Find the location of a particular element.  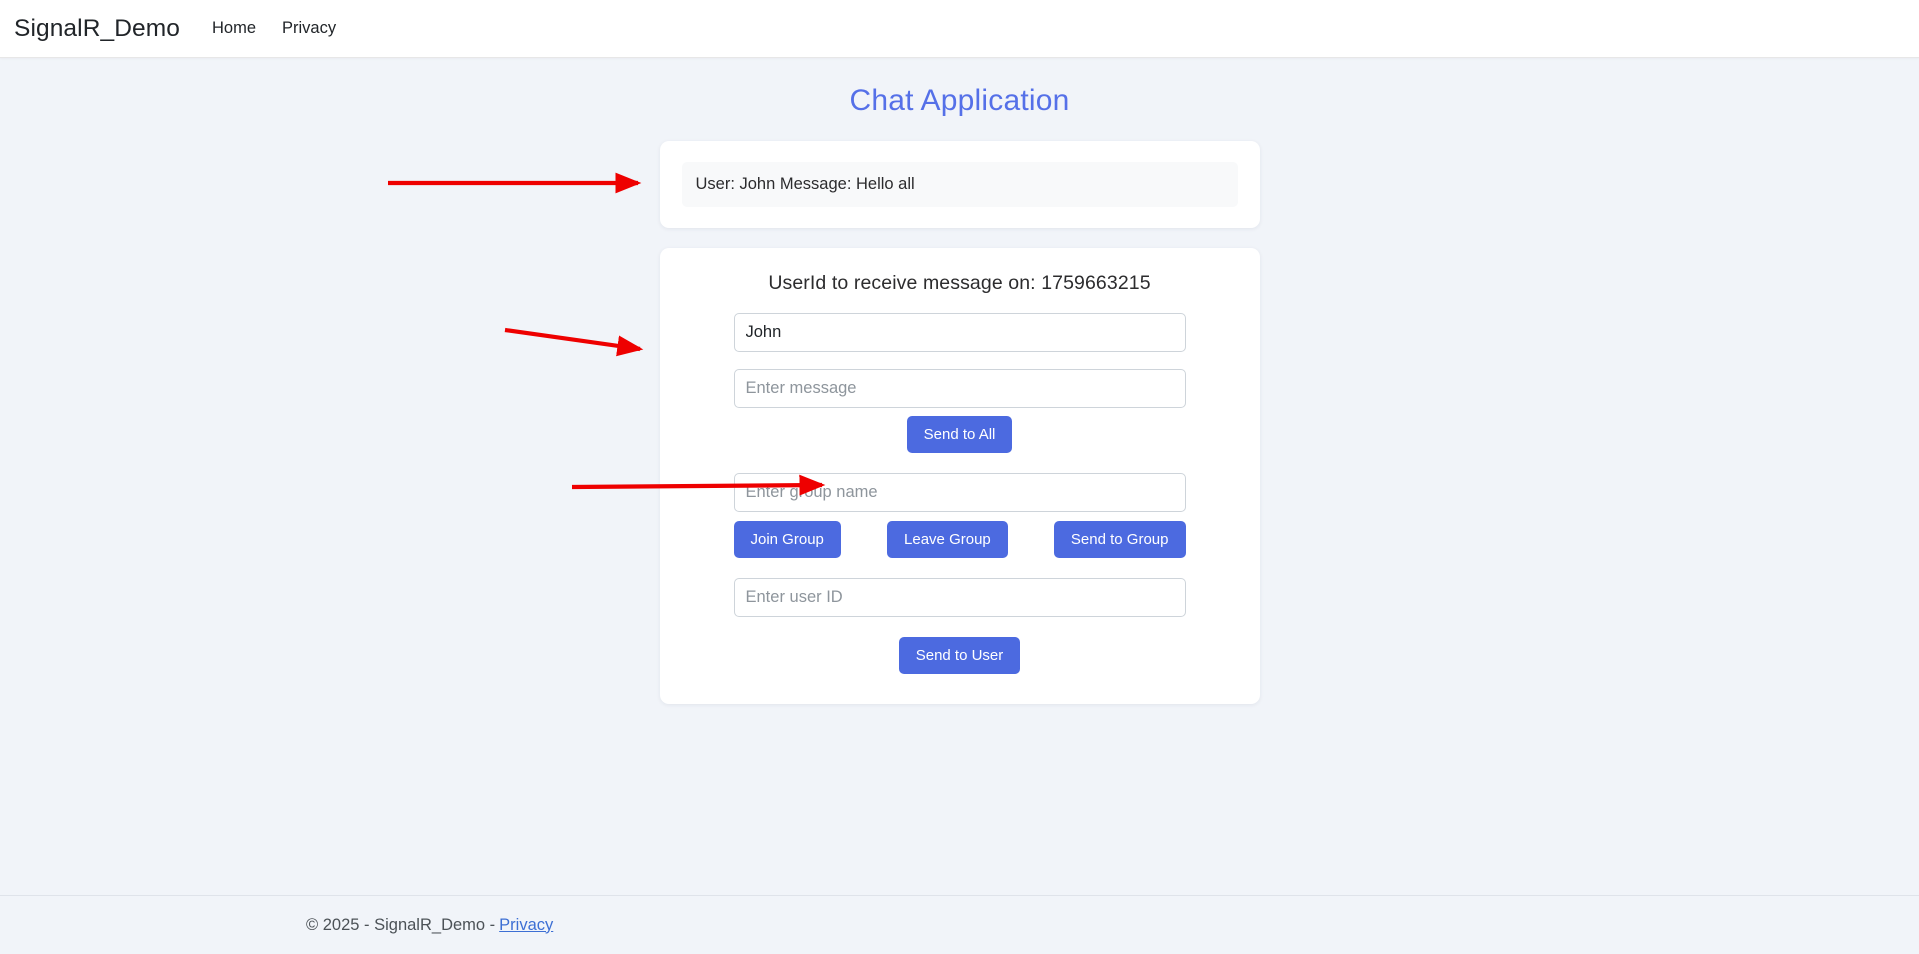

send-to-user-button: Send to User is located at coordinates (959, 656).